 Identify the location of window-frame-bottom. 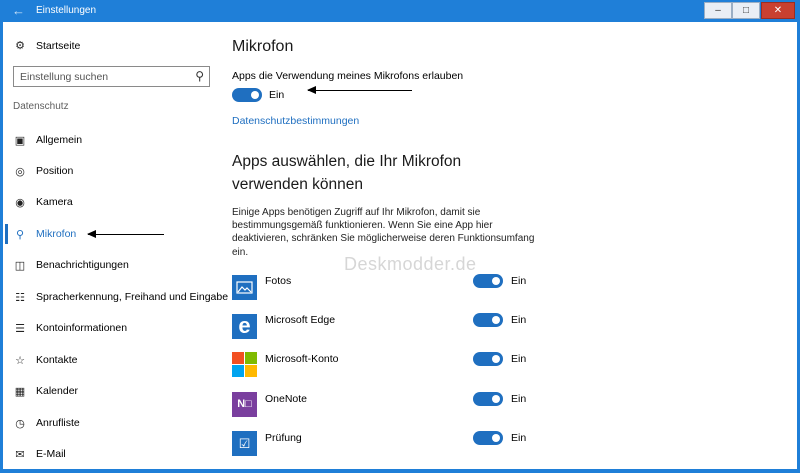
(400, 471).